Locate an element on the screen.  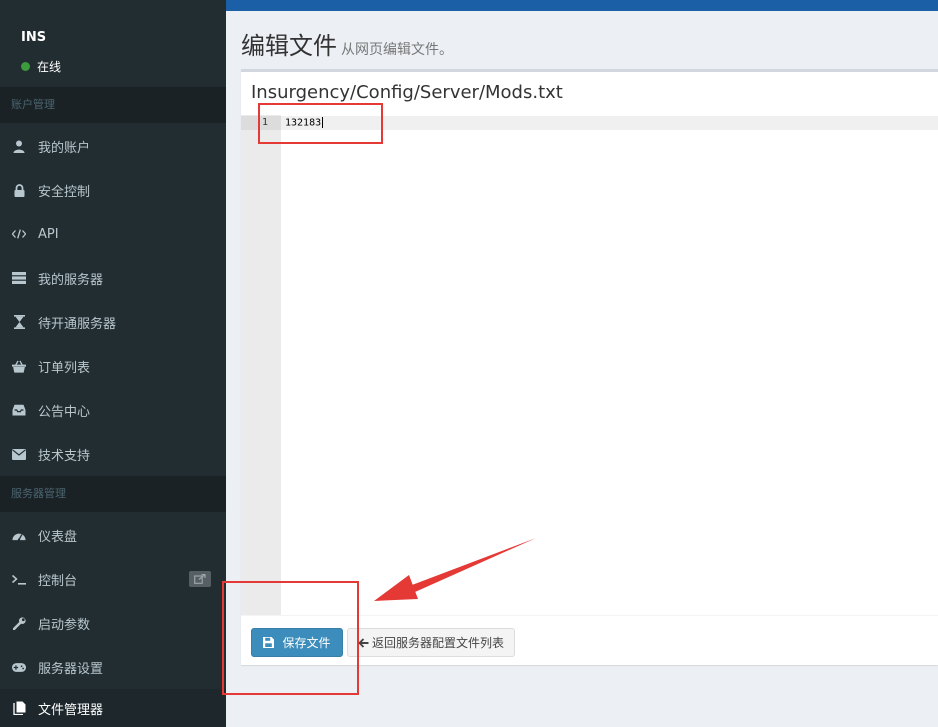
sidebar-item-label: API is located at coordinates (48, 234).